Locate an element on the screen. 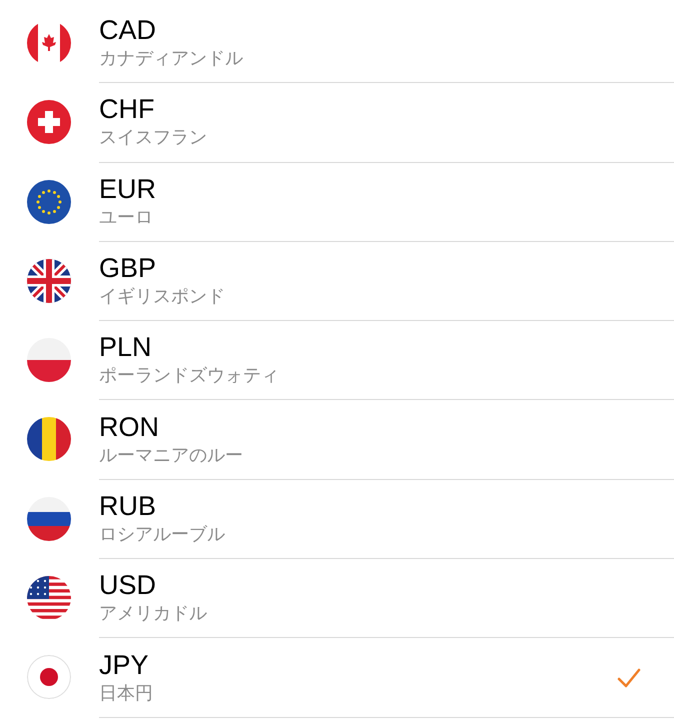 The width and height of the screenshot is (674, 720). currency-name: スイスフラン is located at coordinates (153, 138).